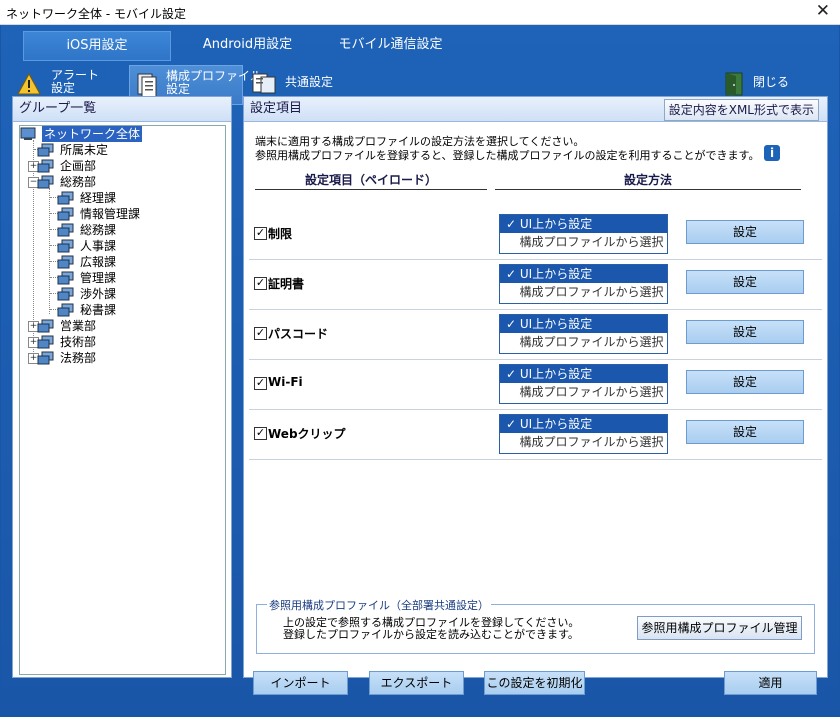 The width and height of the screenshot is (840, 717). I want to click on tree-item-pr: 広報課, so click(136, 262).